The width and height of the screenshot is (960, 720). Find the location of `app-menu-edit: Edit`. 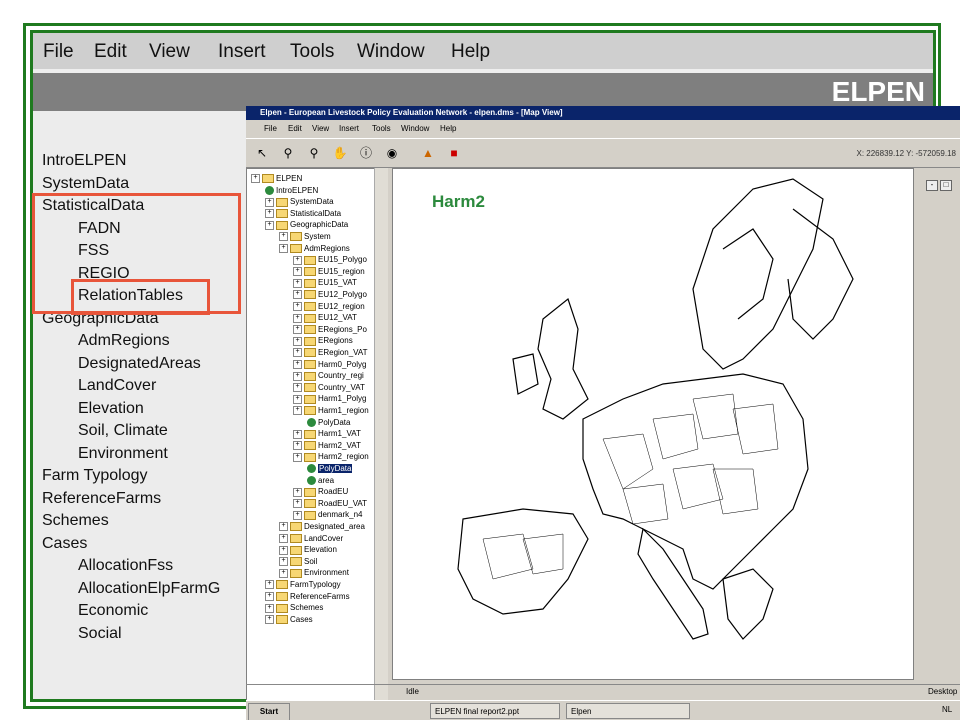

app-menu-edit: Edit is located at coordinates (295, 129).